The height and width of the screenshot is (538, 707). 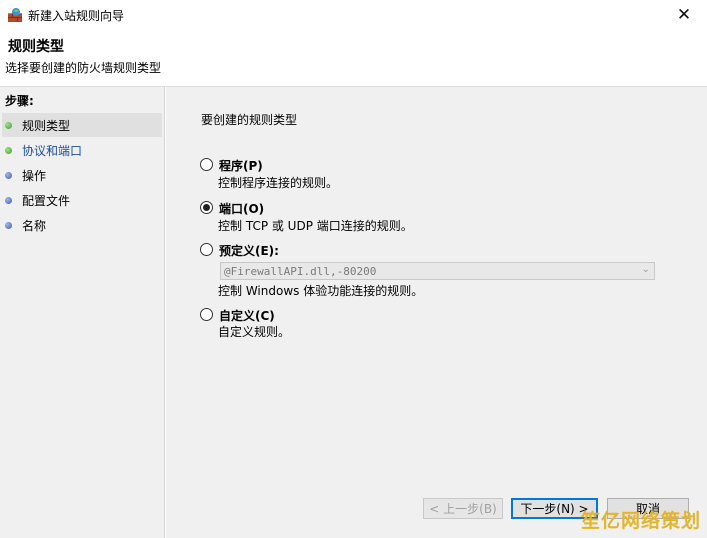 What do you see at coordinates (249, 120) in the screenshot?
I see `rule-type-question: 要创建的规则类型` at bounding box center [249, 120].